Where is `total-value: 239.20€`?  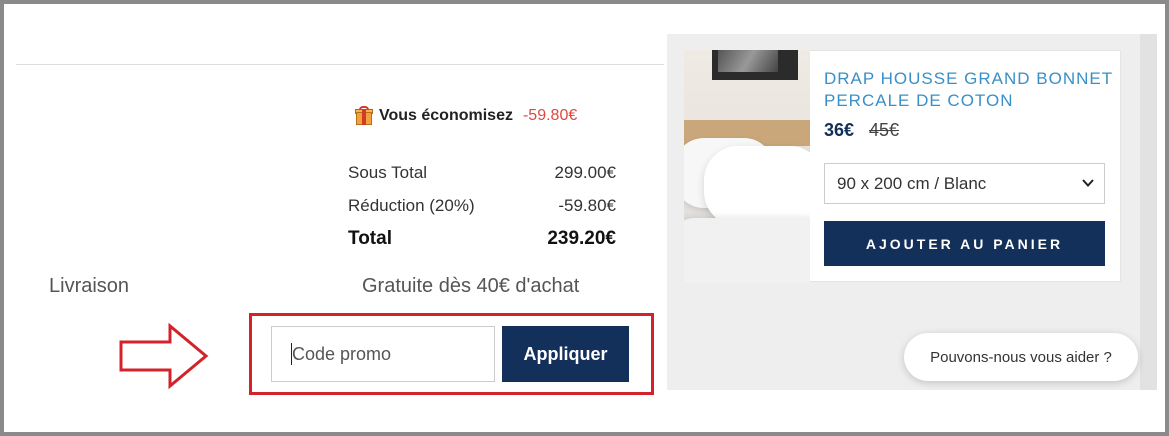
total-value: 239.20€ is located at coordinates (581, 238).